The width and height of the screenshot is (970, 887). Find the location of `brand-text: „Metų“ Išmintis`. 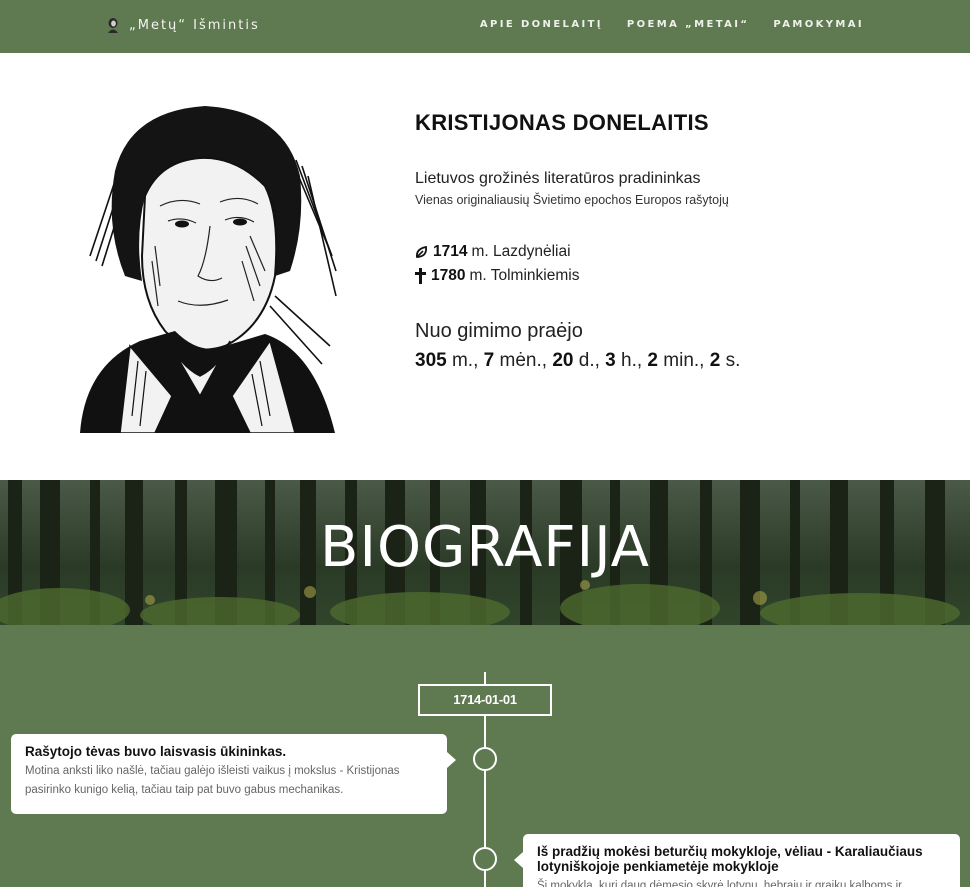

brand-text: „Metų“ Išmintis is located at coordinates (194, 25).